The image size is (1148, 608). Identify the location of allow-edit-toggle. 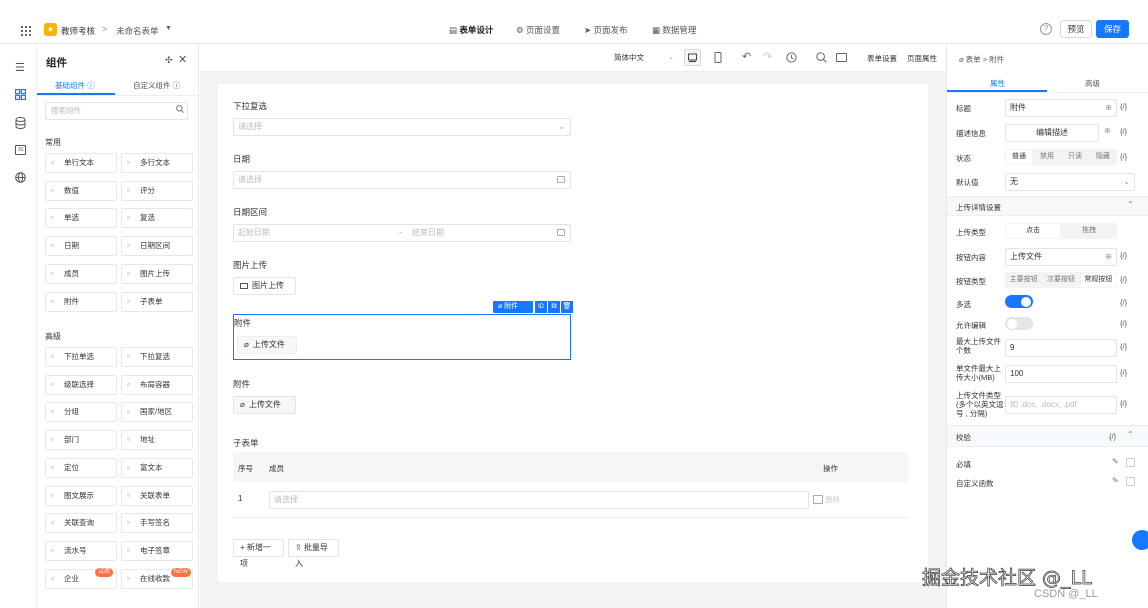
(1019, 323).